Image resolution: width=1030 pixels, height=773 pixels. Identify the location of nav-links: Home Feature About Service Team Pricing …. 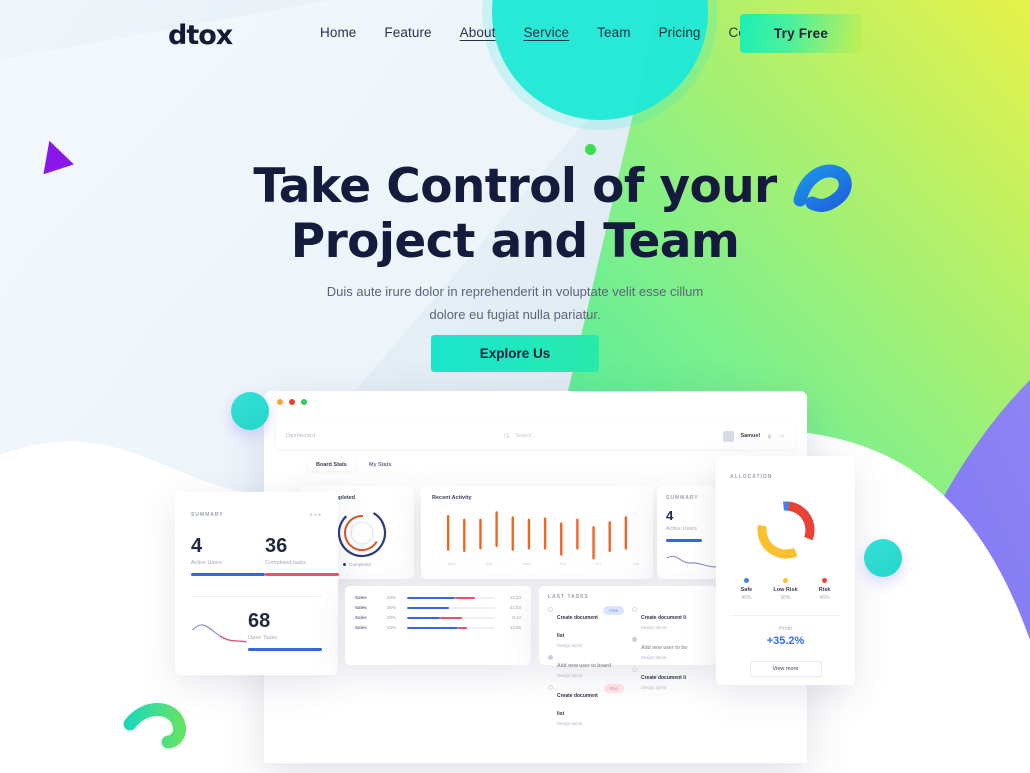
(548, 32).